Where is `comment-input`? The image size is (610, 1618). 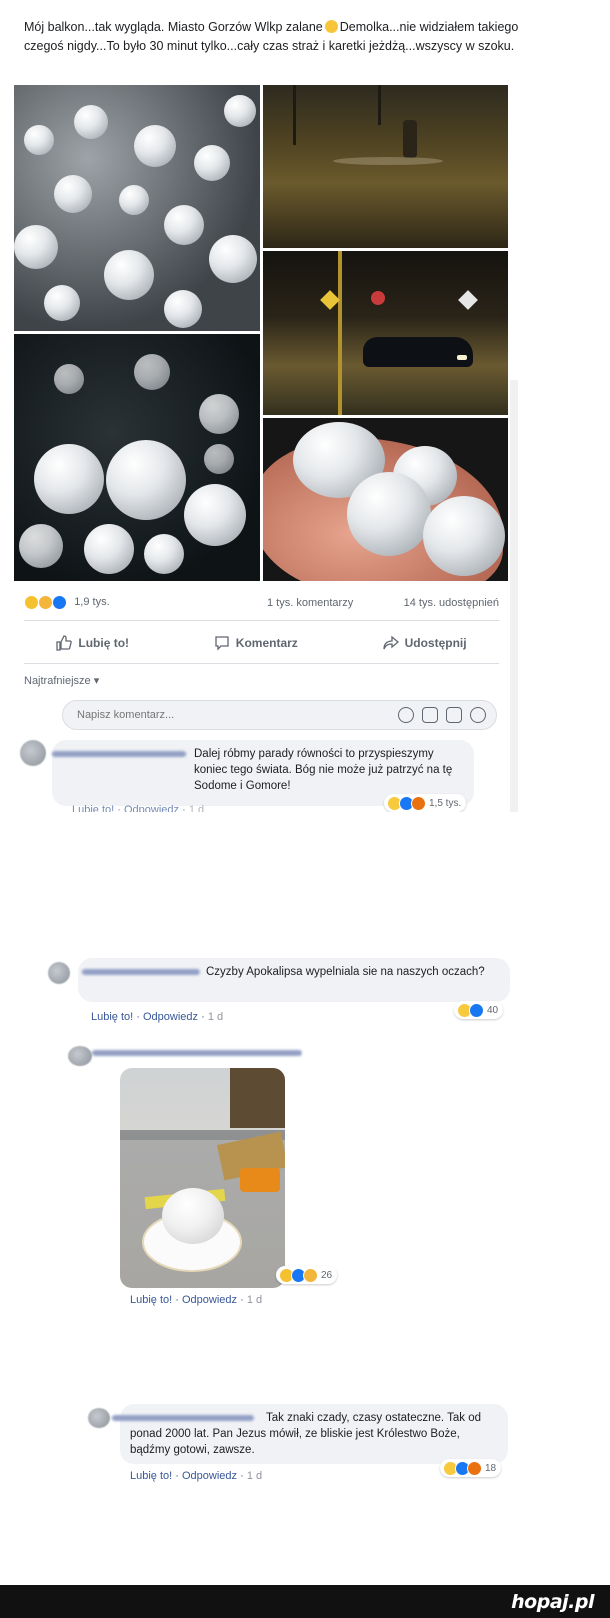 comment-input is located at coordinates (227, 715).